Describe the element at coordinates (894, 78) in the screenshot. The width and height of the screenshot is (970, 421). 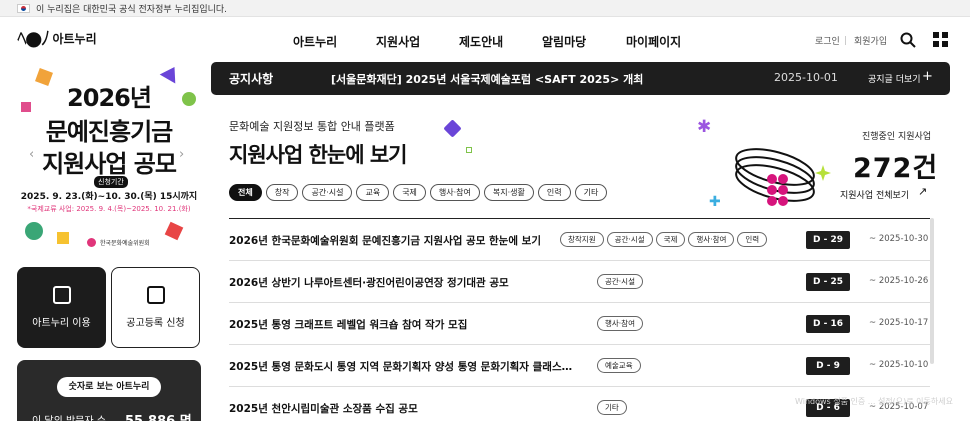
I see `notice-more-link: 공지글 더보기` at that location.